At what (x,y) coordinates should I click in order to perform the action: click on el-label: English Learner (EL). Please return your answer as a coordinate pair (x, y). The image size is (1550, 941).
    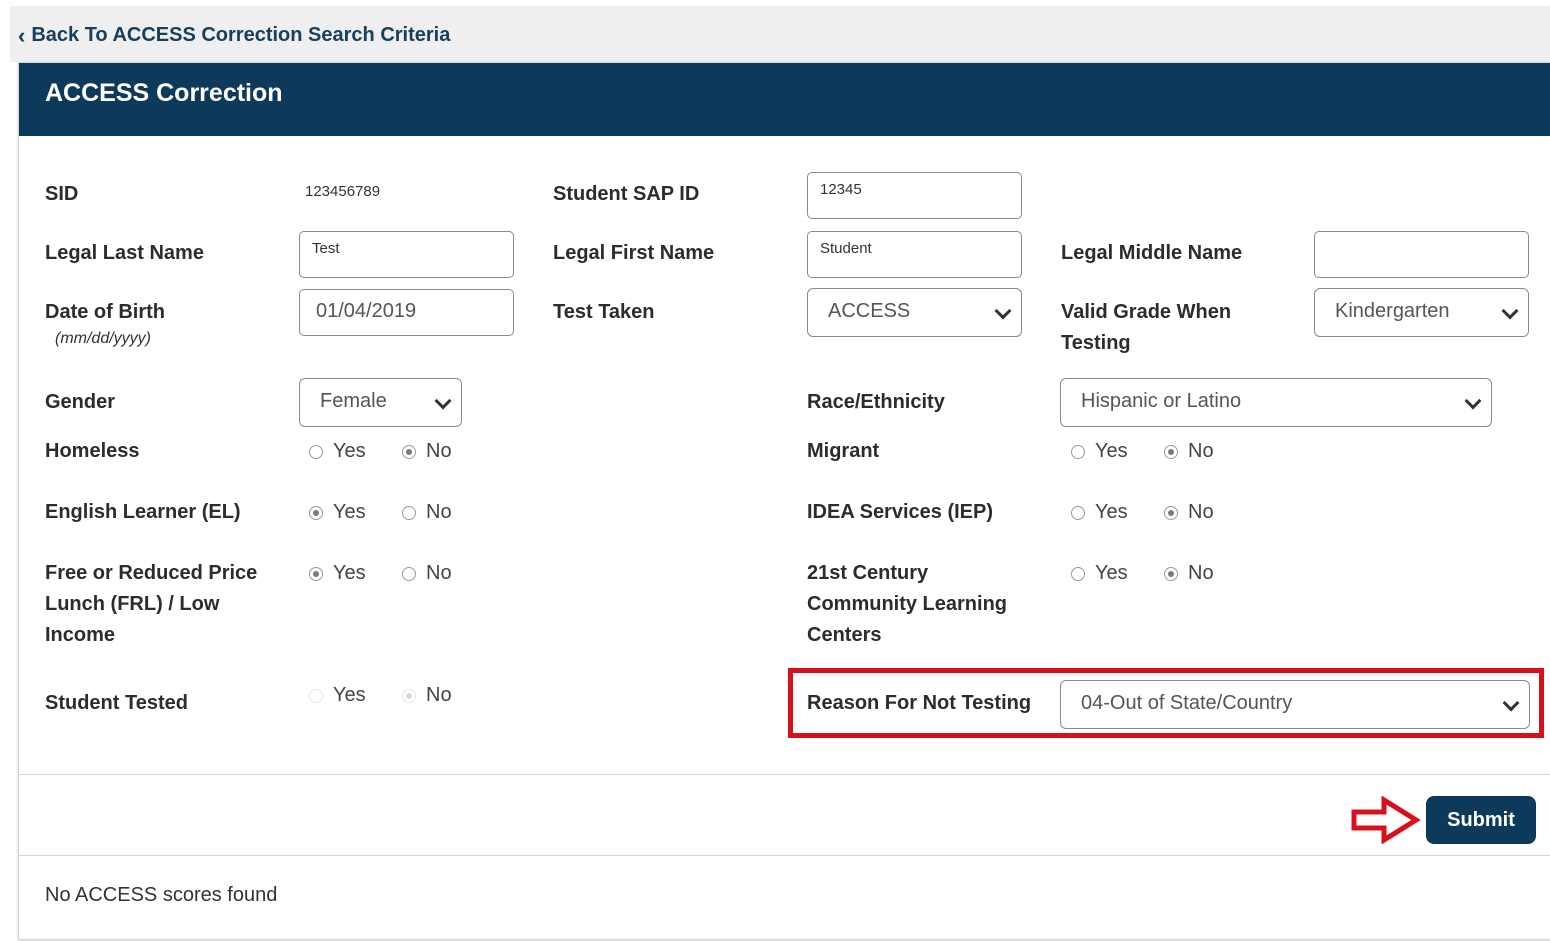
    Looking at the image, I should click on (143, 512).